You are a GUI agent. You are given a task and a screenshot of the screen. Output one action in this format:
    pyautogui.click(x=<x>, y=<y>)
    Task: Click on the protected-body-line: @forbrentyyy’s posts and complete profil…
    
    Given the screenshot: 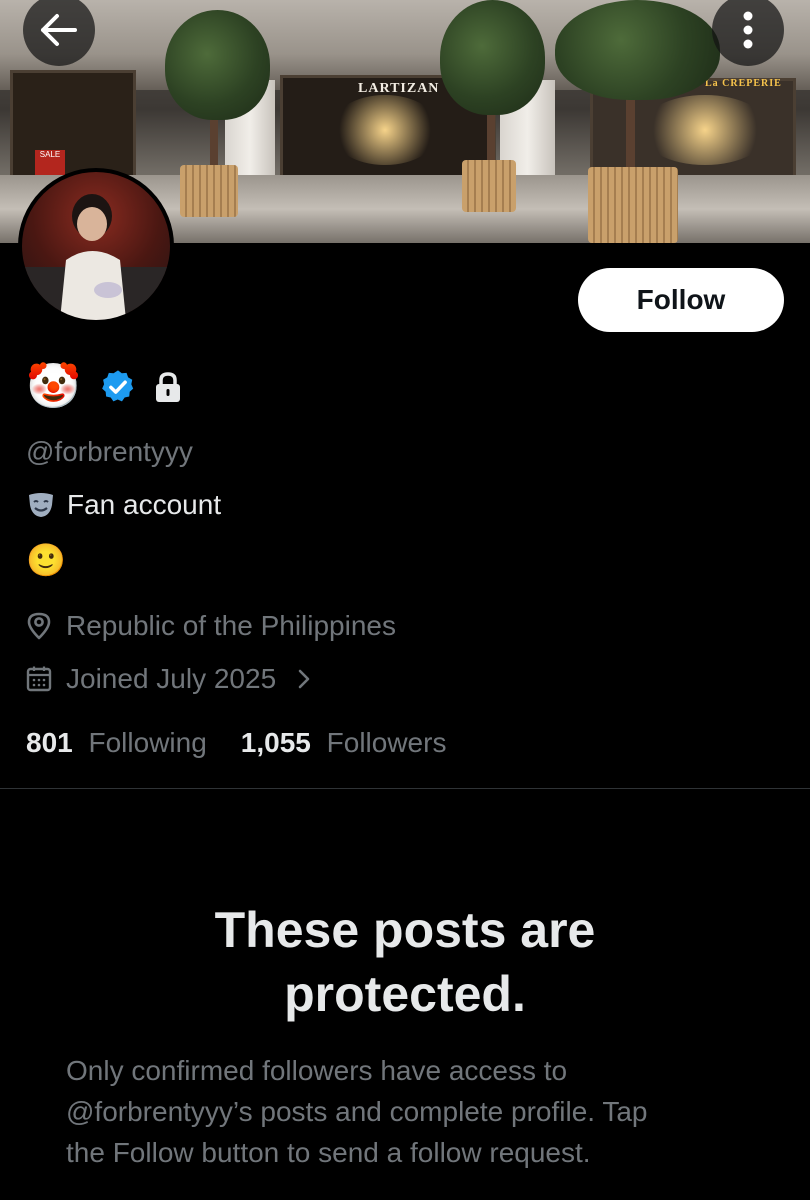 What is the action you would take?
    pyautogui.click(x=357, y=1111)
    